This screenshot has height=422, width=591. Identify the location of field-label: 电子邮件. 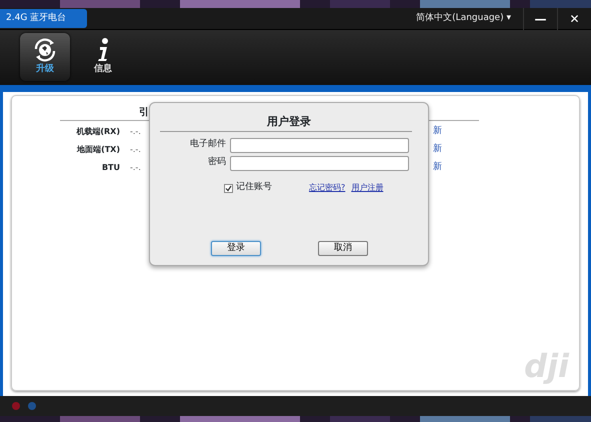
(208, 145).